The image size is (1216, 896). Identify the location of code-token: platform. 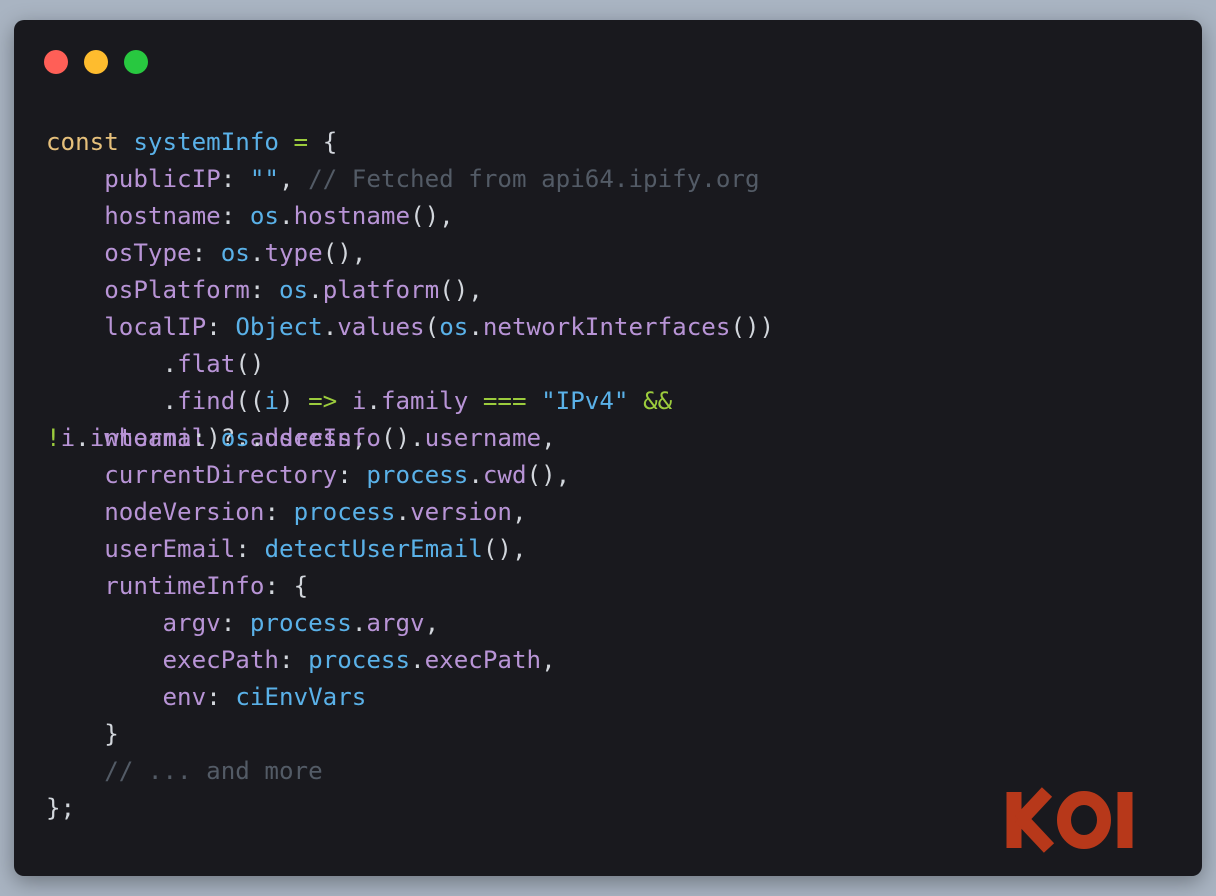
(381, 290).